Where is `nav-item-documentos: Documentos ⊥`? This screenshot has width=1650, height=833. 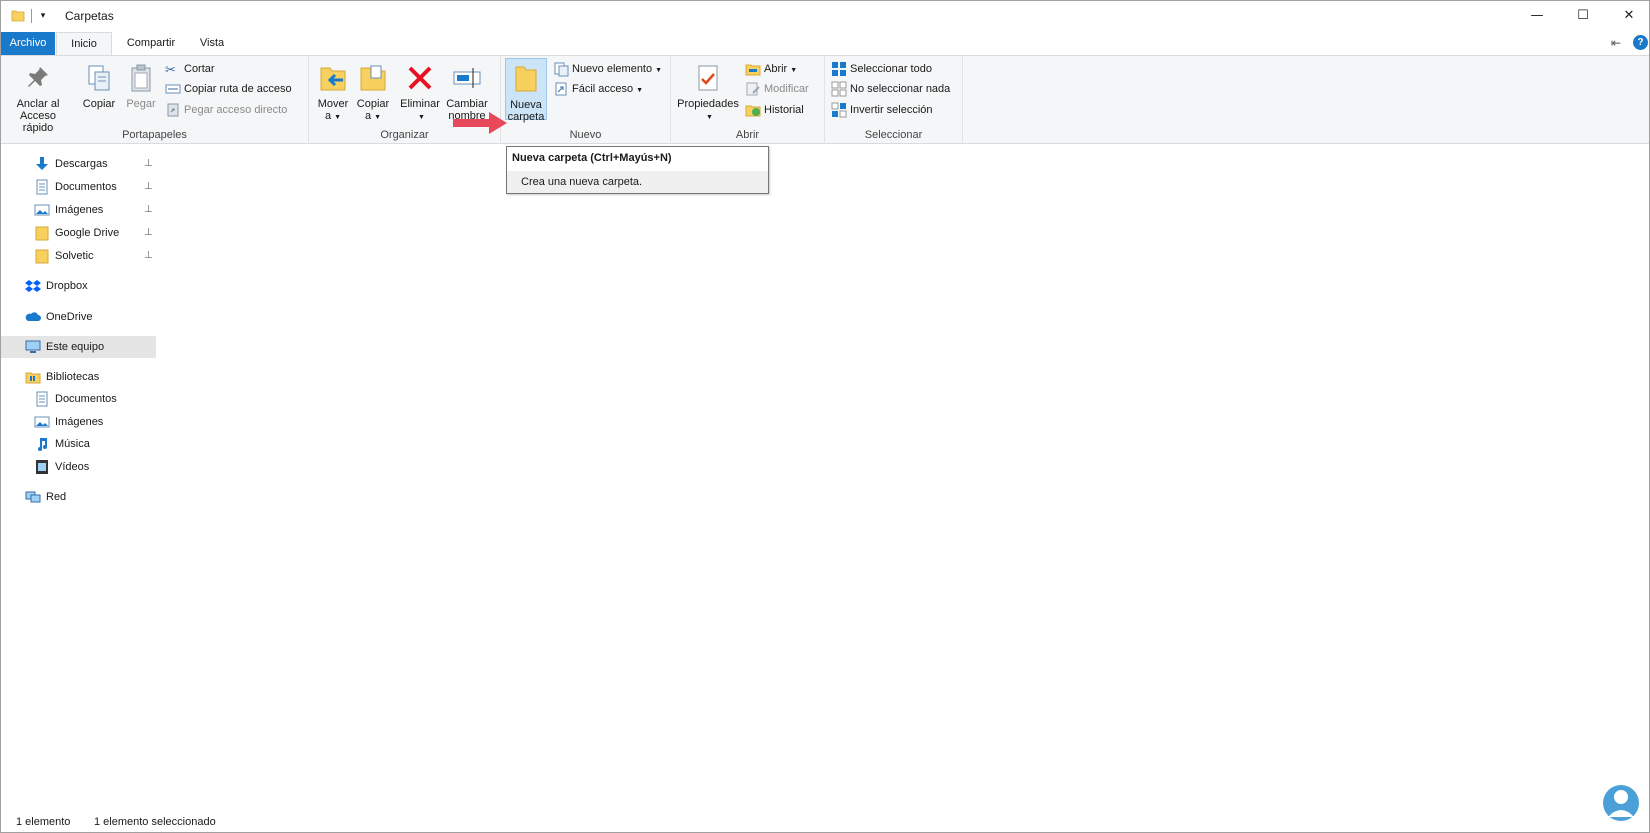 nav-item-documentos: Documentos ⊥ is located at coordinates (94, 187).